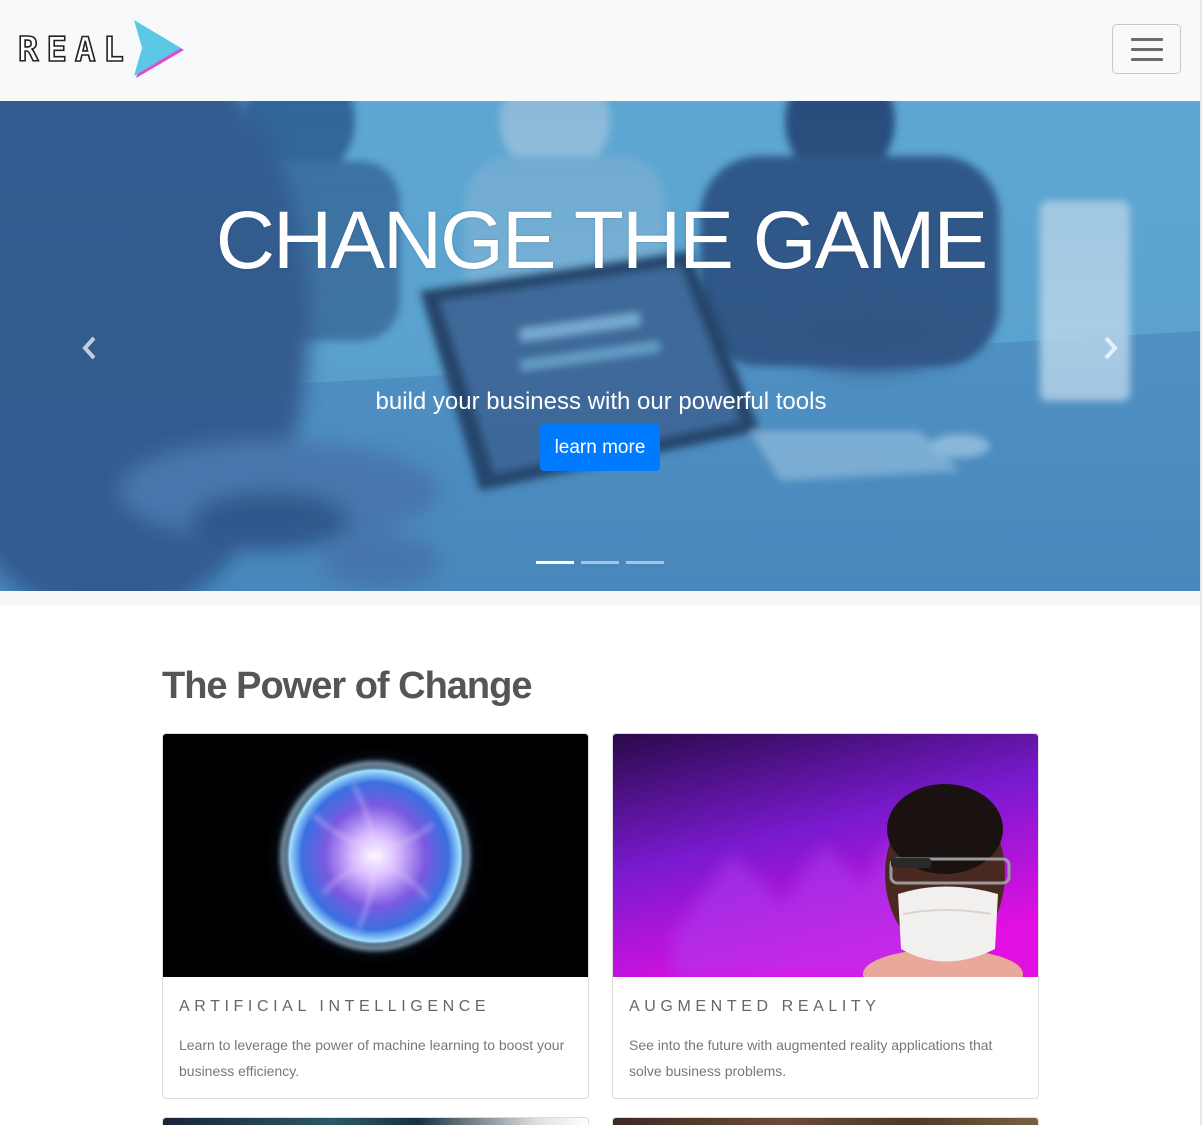 The width and height of the screenshot is (1202, 1125). What do you see at coordinates (74, 50) in the screenshot?
I see `brand-text: REAL` at bounding box center [74, 50].